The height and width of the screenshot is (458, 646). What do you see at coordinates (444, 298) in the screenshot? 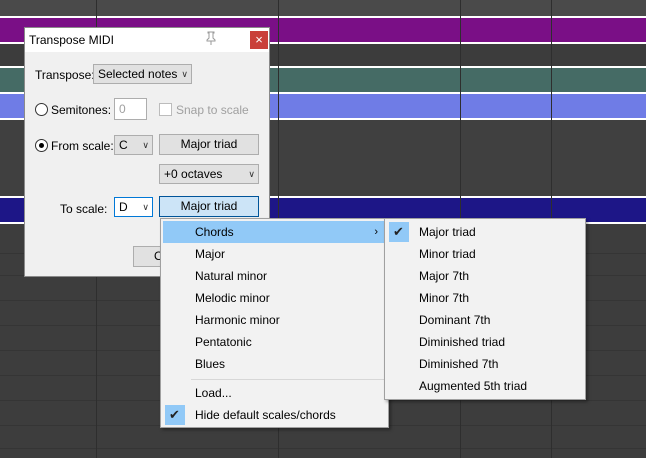
I see `submenu-item-label: Minor 7th` at bounding box center [444, 298].